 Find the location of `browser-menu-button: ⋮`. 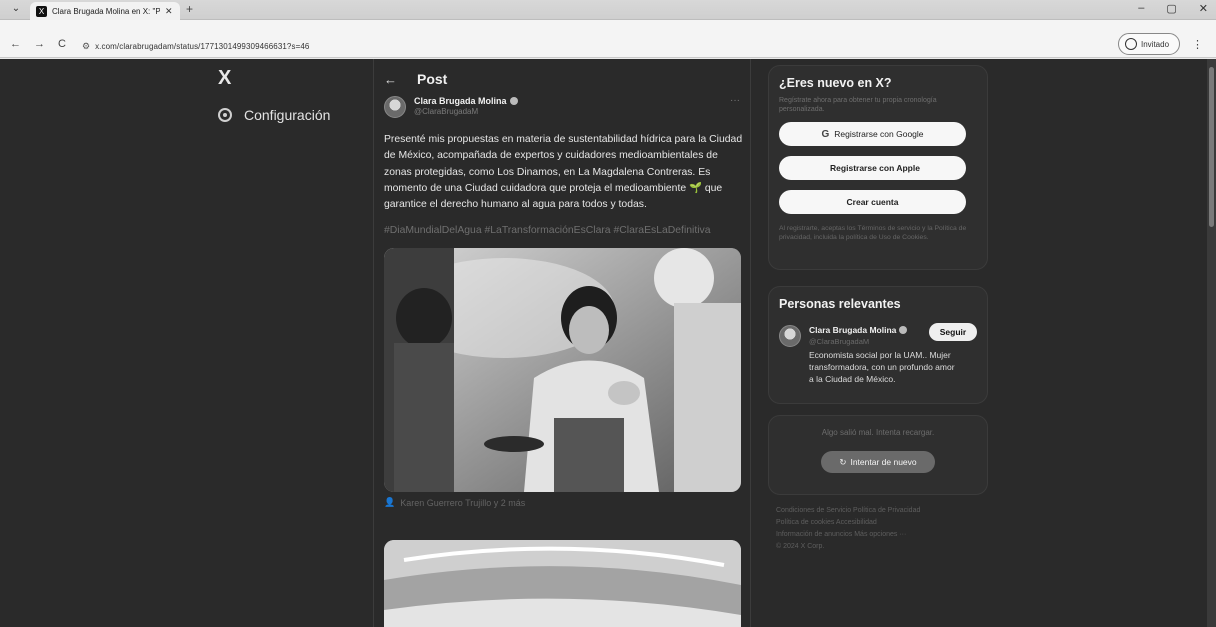

browser-menu-button: ⋮ is located at coordinates (1197, 44).